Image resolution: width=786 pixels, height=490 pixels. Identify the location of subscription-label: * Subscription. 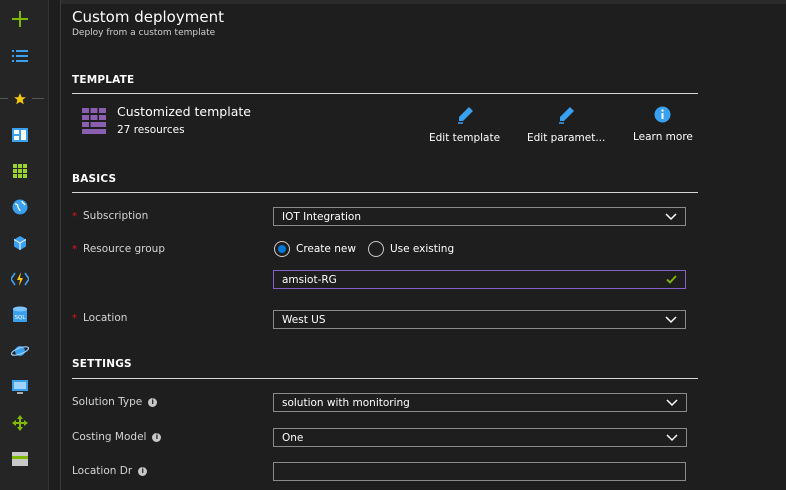
(110, 216).